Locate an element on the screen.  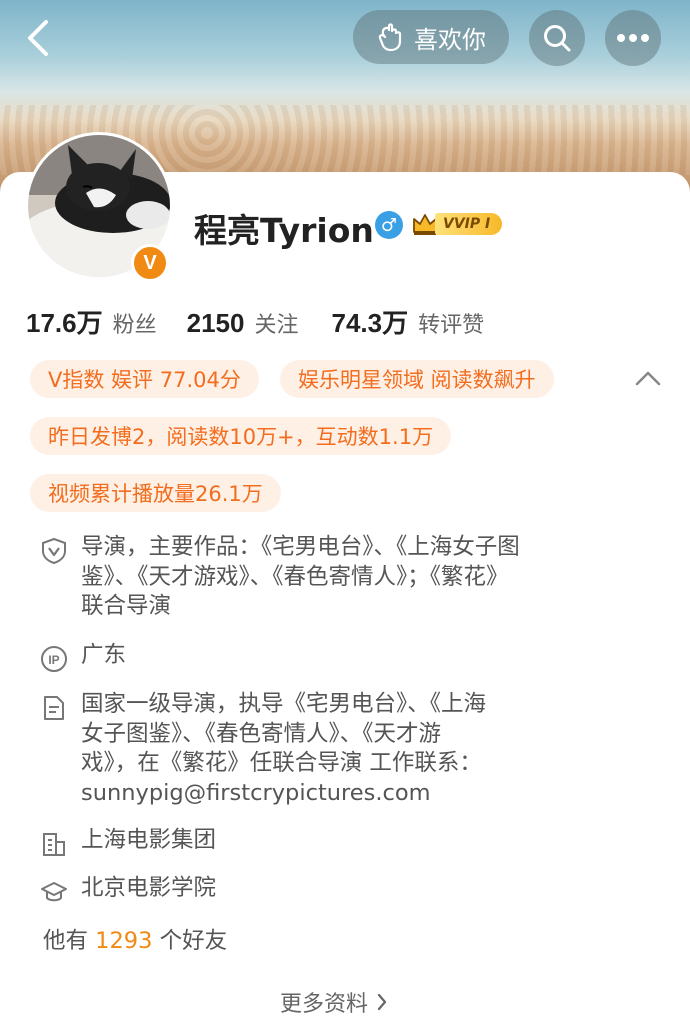
stat-label: 关注 is located at coordinates (276, 325).